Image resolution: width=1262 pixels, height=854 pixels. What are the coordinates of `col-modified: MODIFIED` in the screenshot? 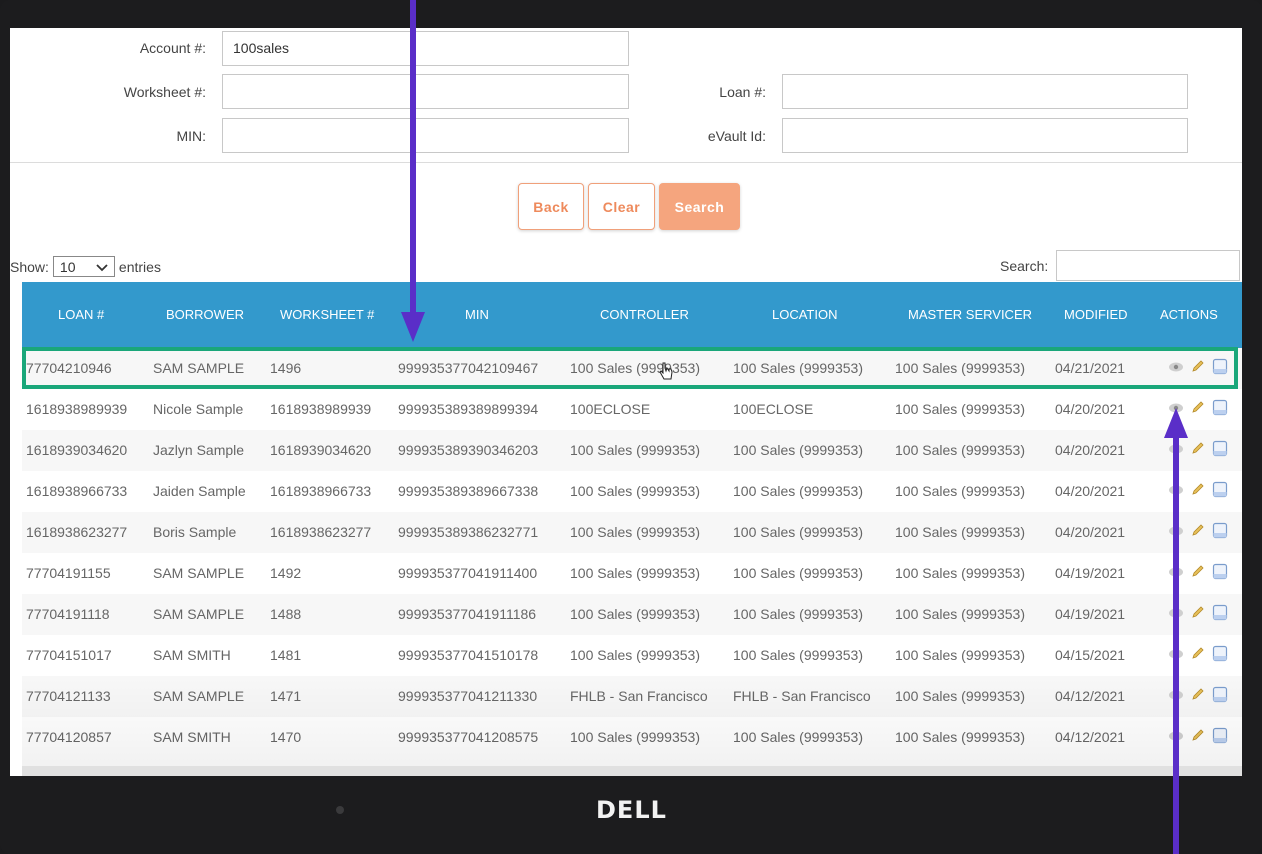 It's located at (1096, 315).